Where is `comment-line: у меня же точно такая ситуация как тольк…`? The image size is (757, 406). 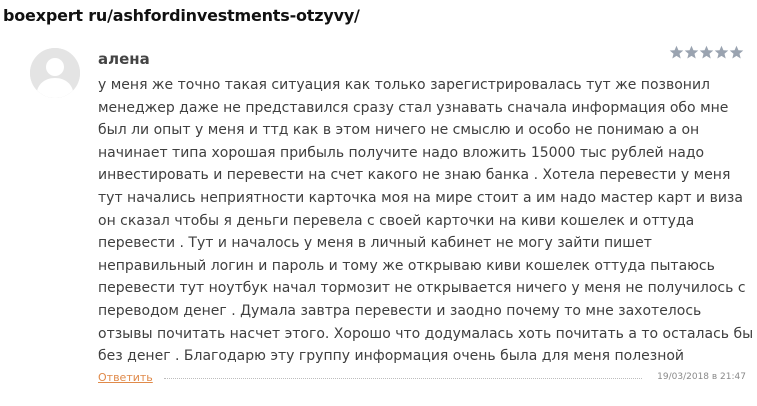 comment-line: у меня же точно такая ситуация как тольк… is located at coordinates (404, 85).